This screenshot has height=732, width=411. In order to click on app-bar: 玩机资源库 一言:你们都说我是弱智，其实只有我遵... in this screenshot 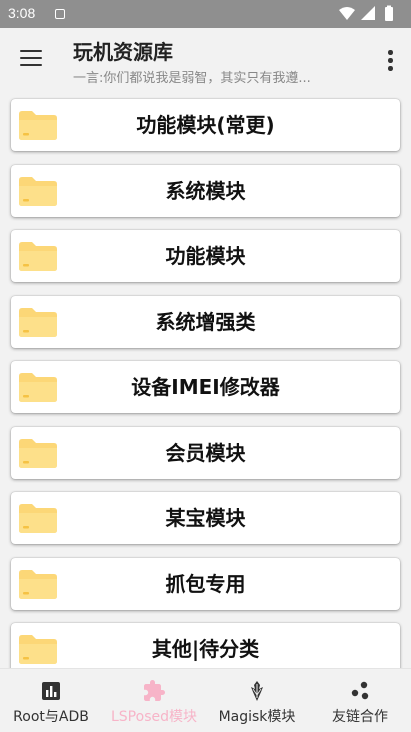, I will do `click(205, 60)`.